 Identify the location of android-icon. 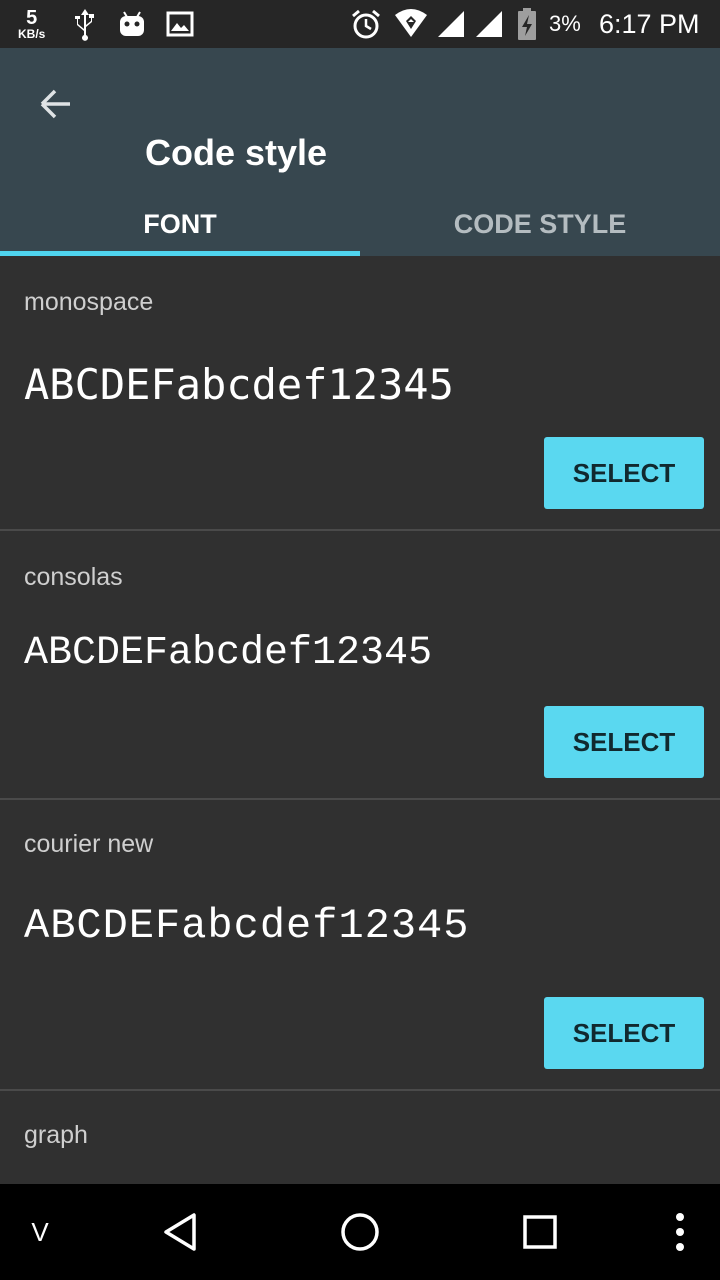
(132, 24).